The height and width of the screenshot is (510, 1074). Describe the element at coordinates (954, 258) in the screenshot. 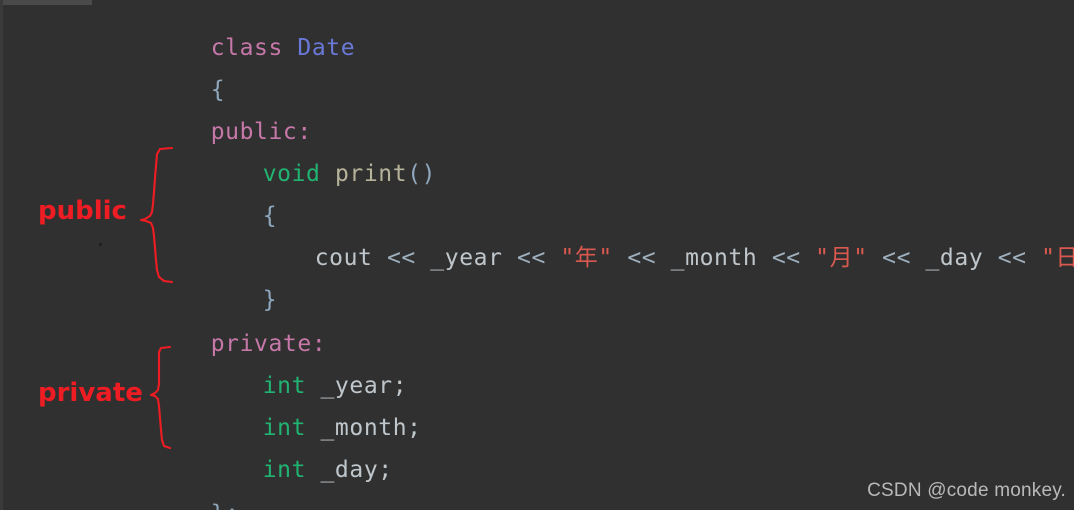

I see `identifier-day: _day` at that location.